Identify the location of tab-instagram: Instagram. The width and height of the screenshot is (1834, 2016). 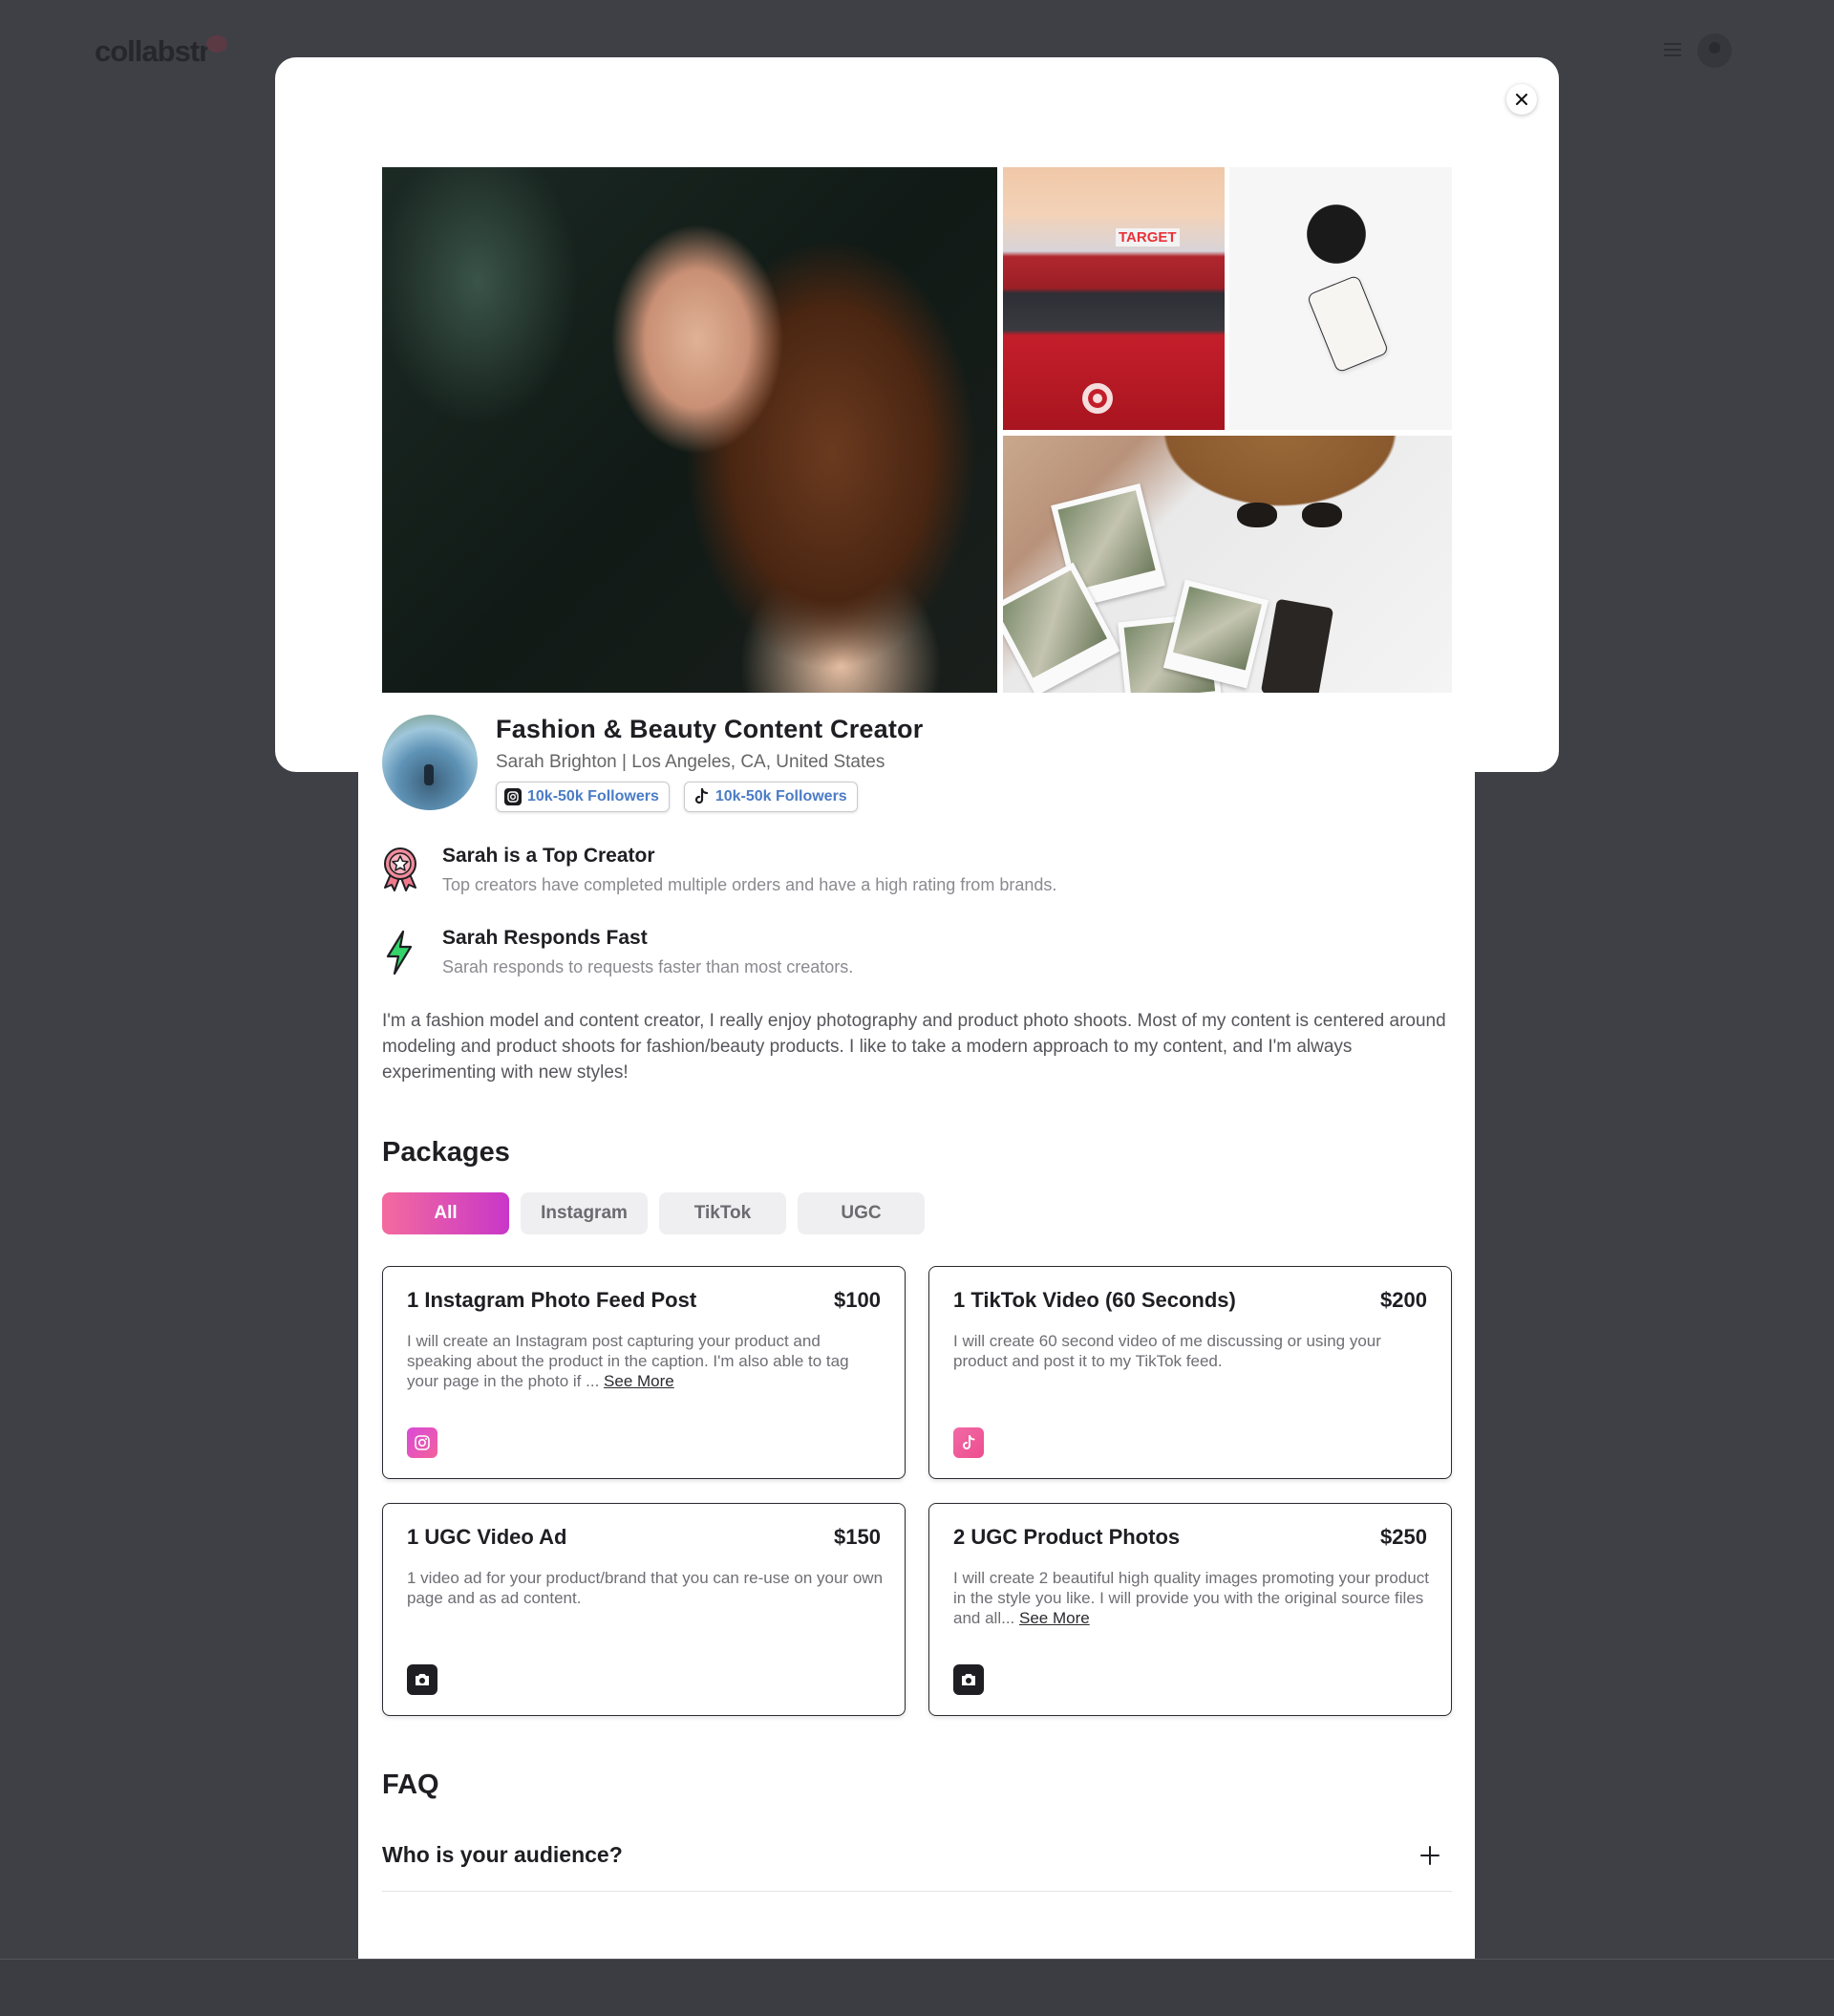
(584, 1213).